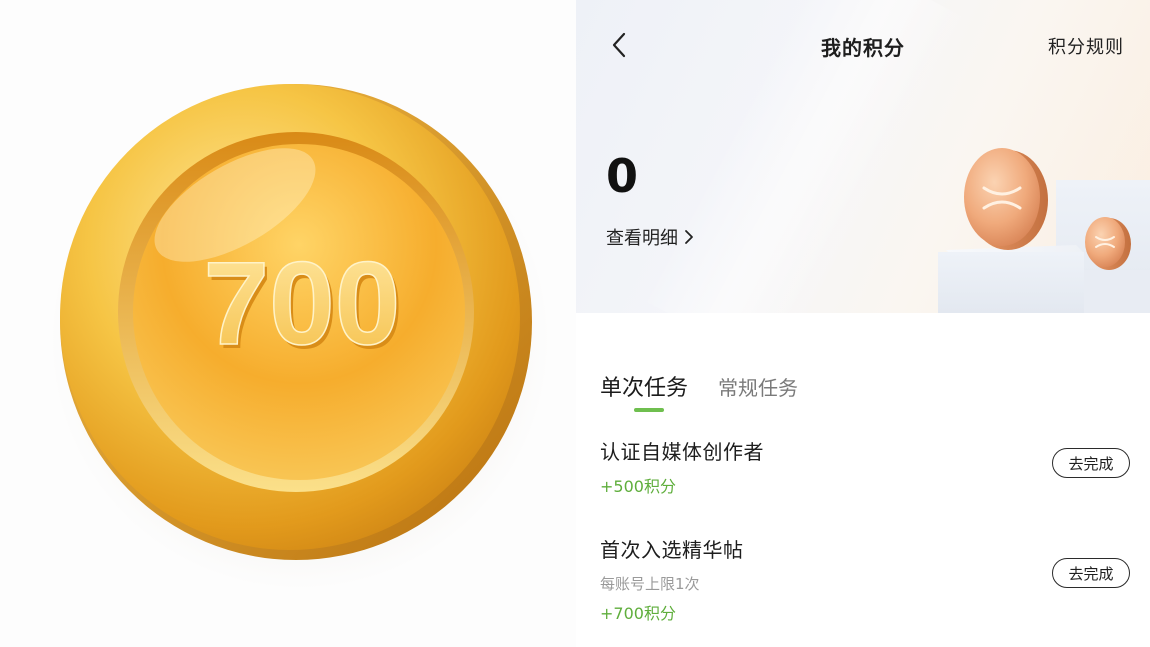 The image size is (1150, 647). I want to click on points-rules-link: 积分规则, so click(1086, 46).